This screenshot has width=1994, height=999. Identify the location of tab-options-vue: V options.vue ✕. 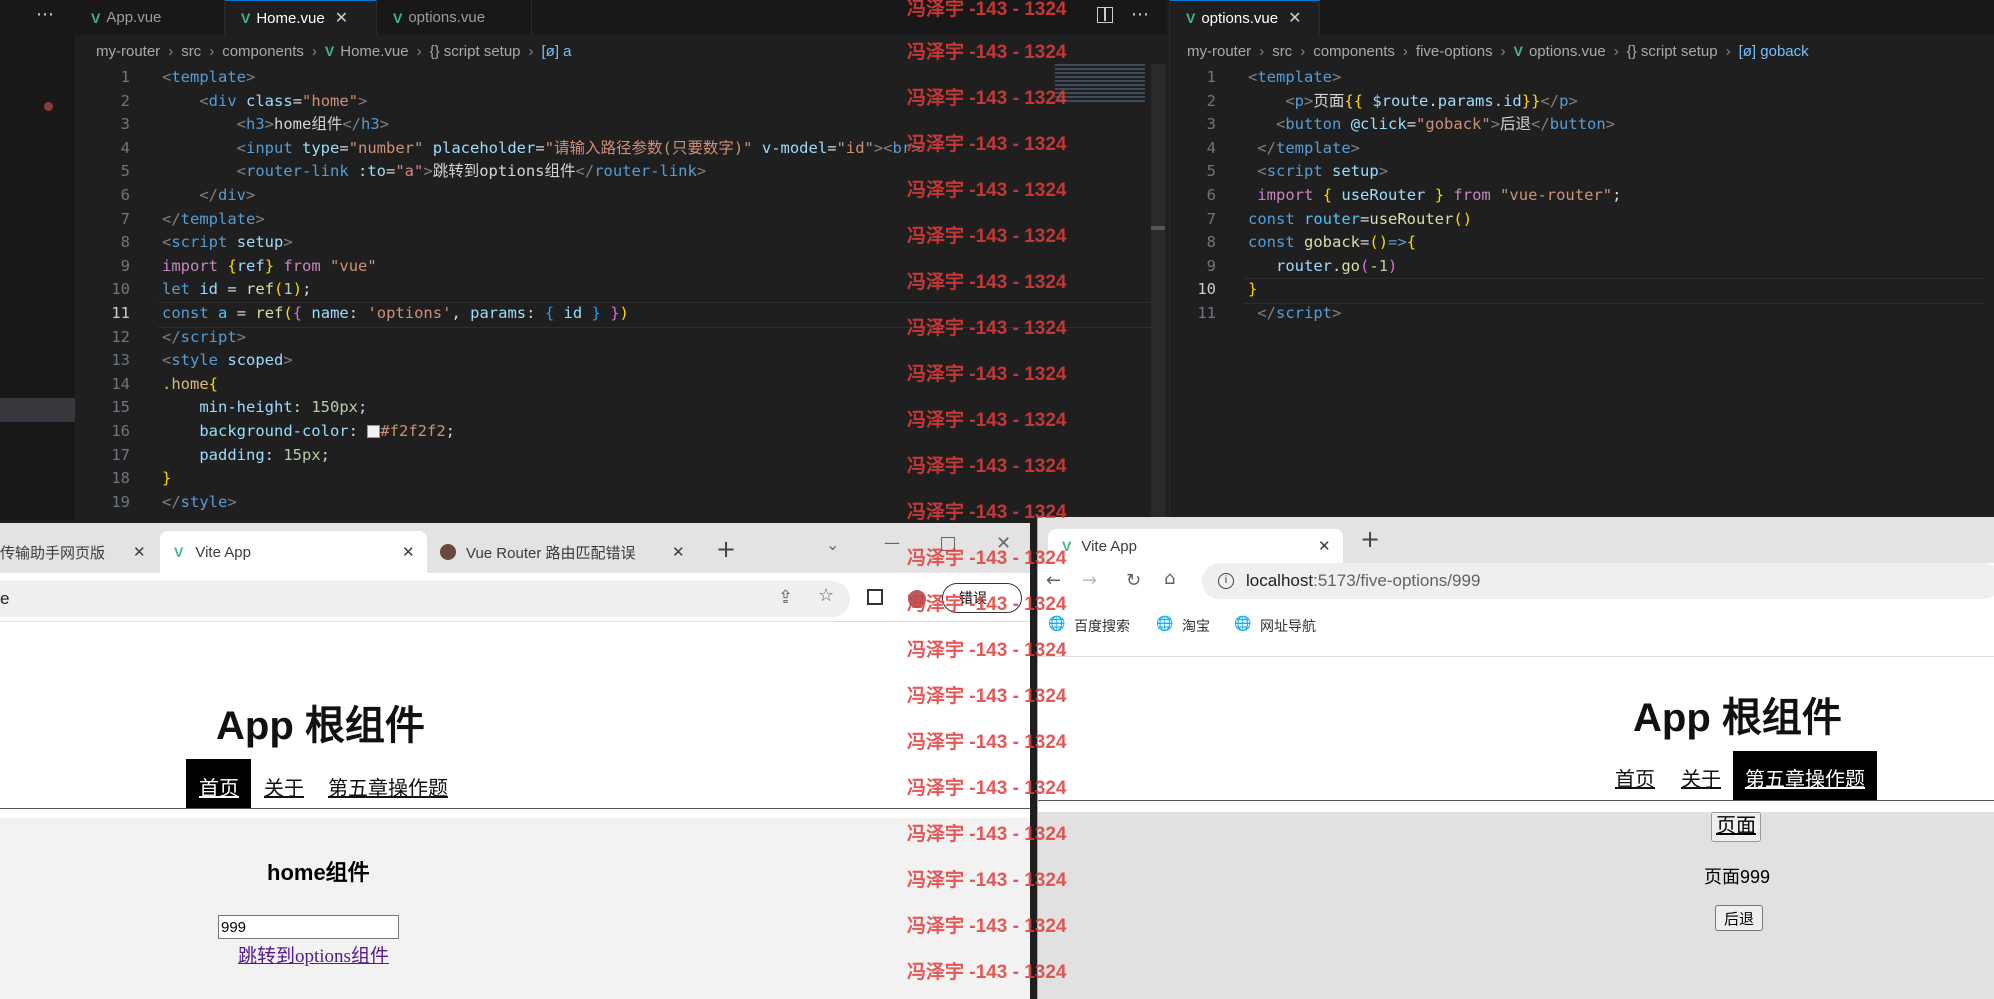
(1245, 17).